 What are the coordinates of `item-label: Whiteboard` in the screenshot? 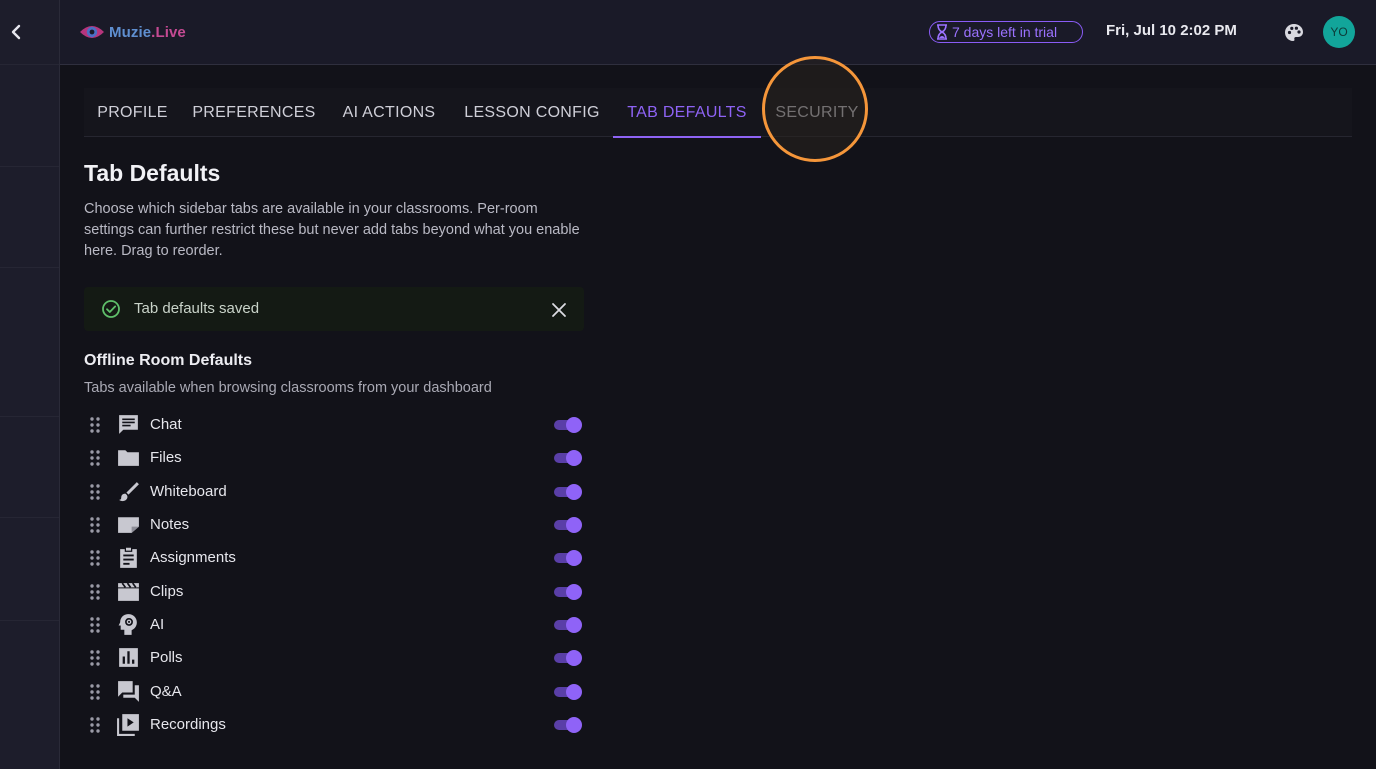 It's located at (188, 491).